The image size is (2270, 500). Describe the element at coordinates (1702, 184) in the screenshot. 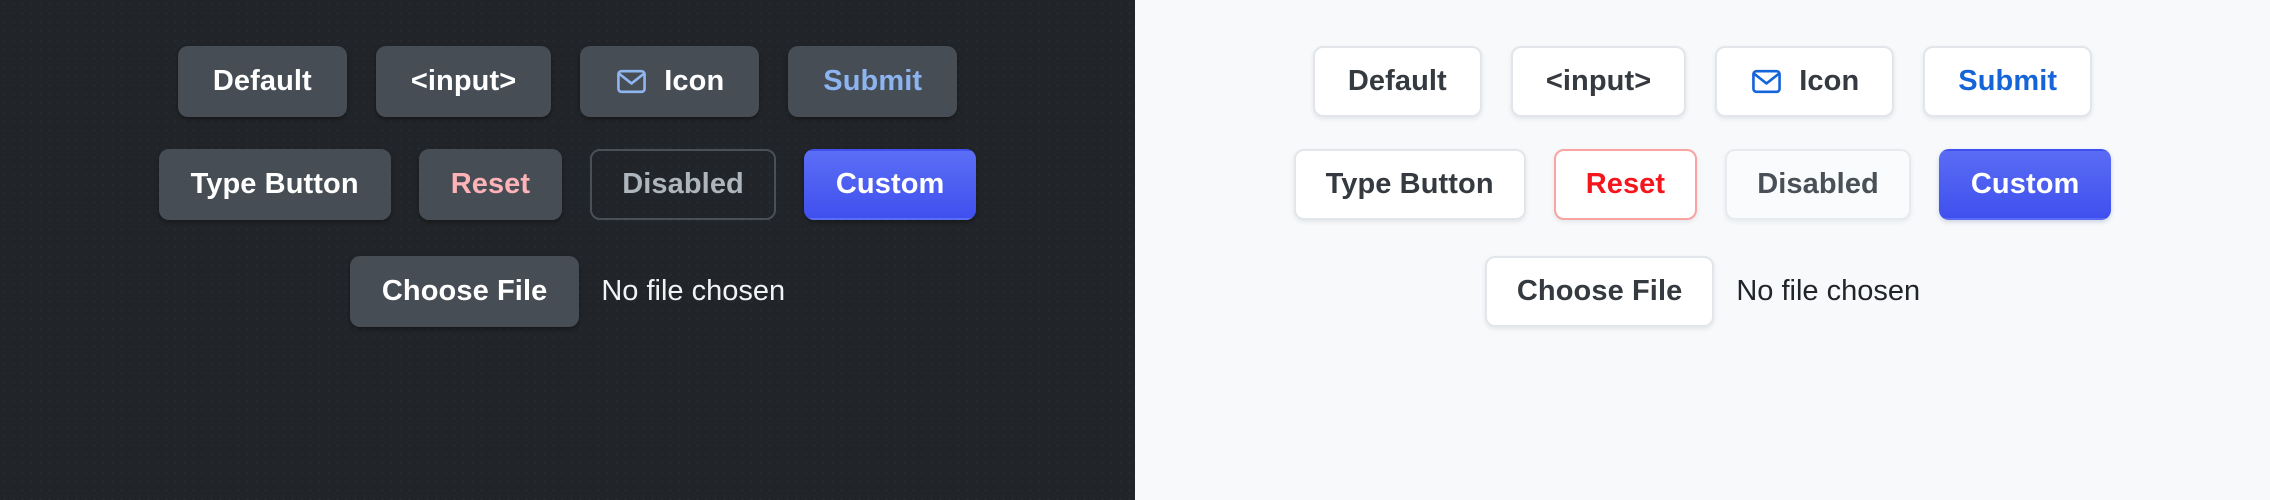

I see `light-secondary-button-row: Type Button Reset Disabled Custom` at that location.